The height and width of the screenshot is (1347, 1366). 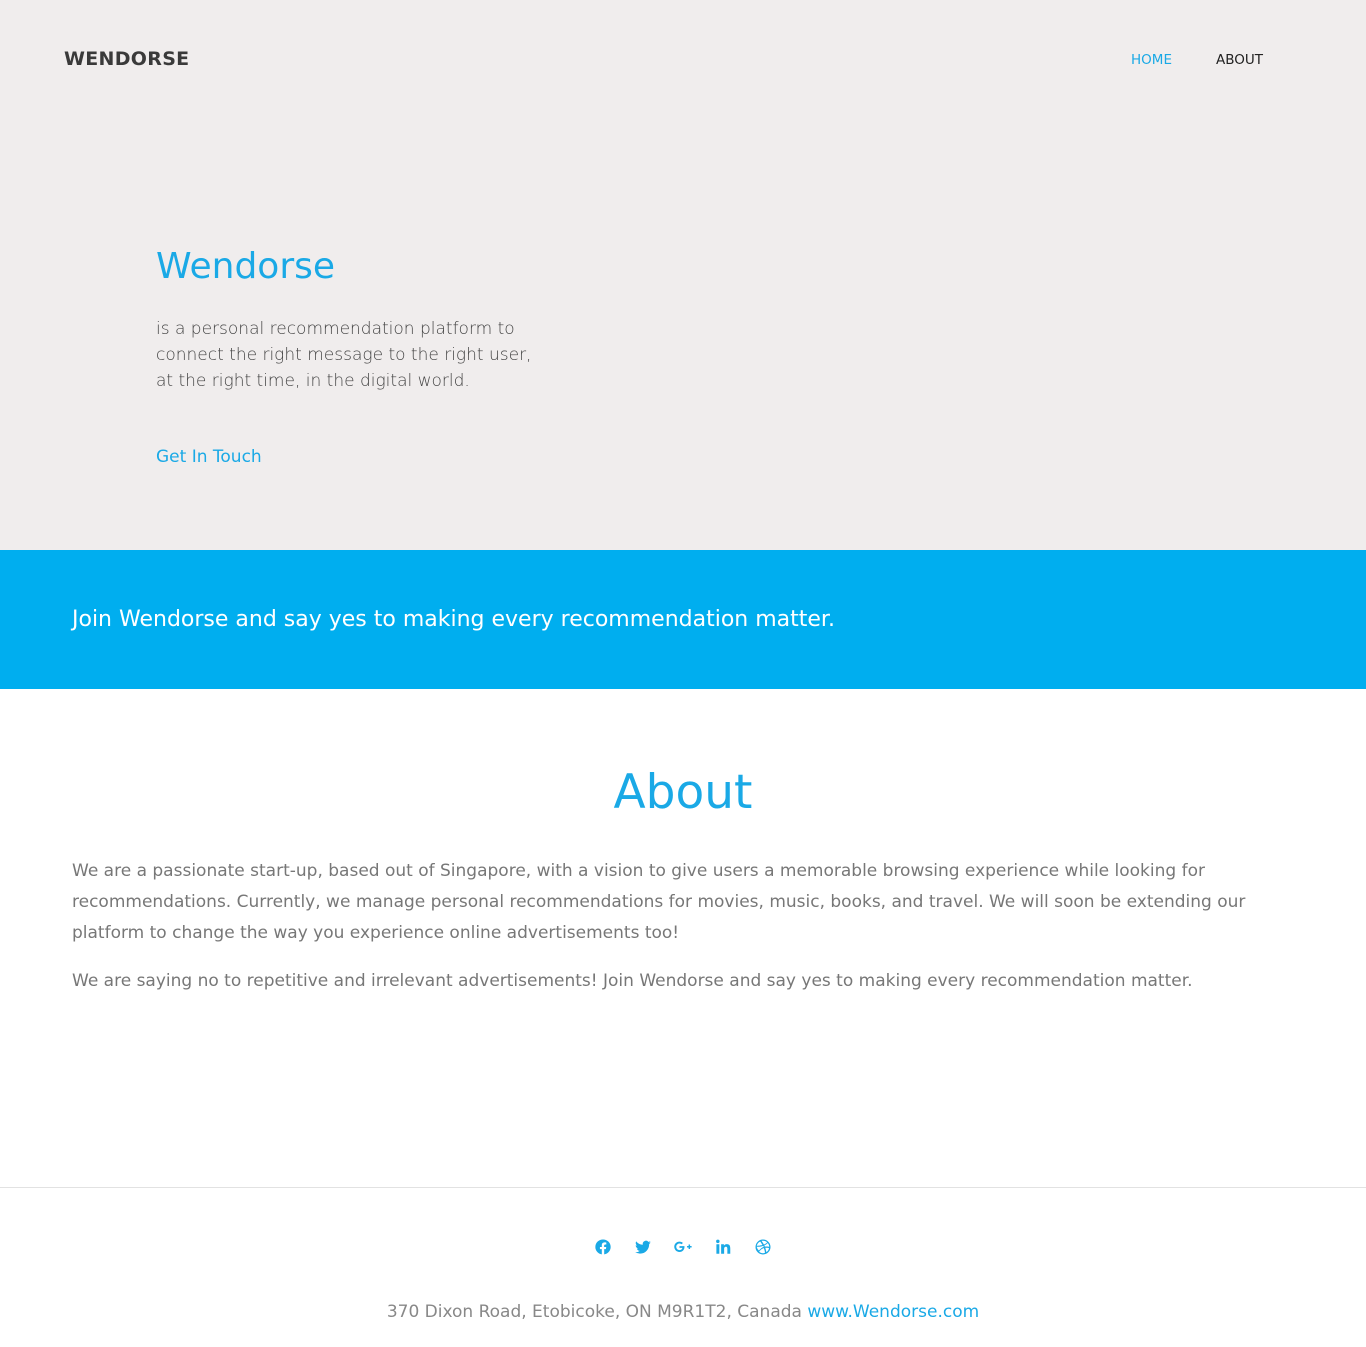 What do you see at coordinates (246, 266) in the screenshot?
I see `hero-title: Wendorse` at bounding box center [246, 266].